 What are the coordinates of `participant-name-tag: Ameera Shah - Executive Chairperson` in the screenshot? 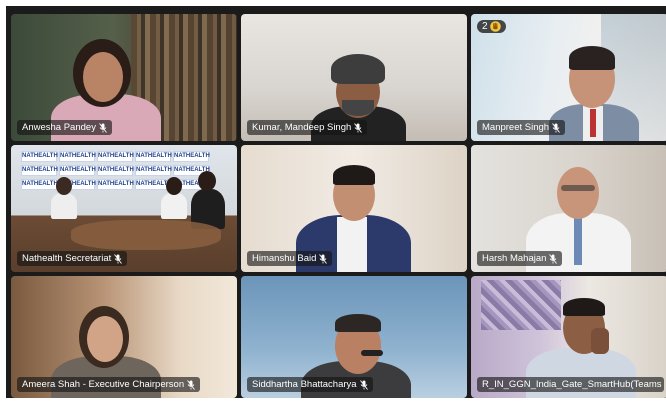 It's located at (109, 384).